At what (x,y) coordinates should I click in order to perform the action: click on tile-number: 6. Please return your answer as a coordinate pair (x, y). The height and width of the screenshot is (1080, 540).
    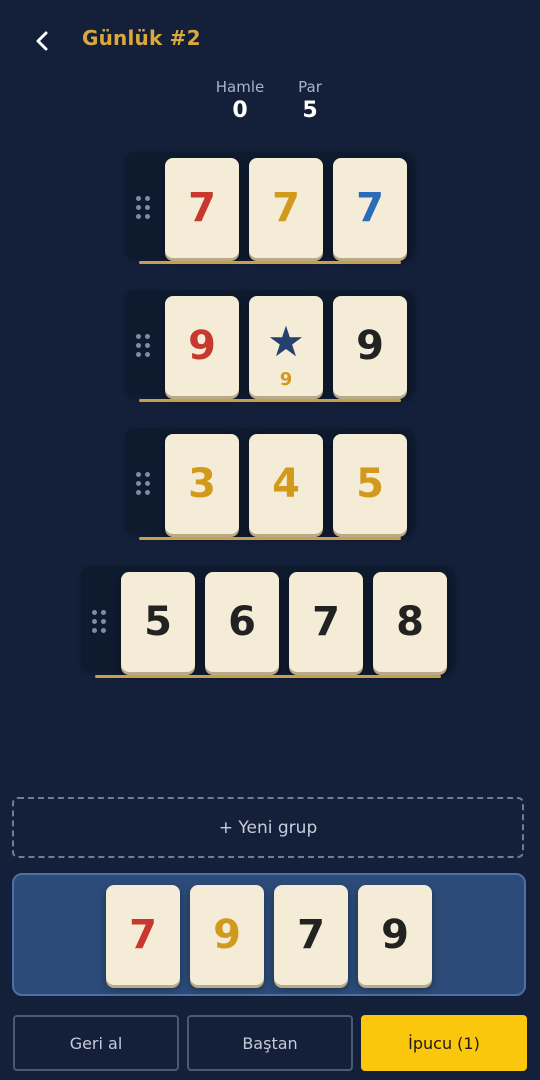
    Looking at the image, I should click on (242, 622).